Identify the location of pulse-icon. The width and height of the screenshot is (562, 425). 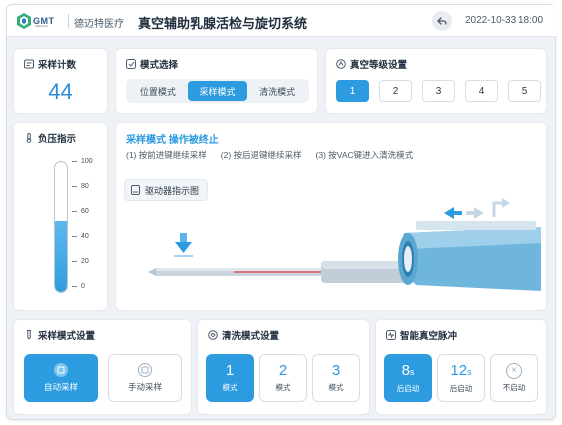
(391, 335).